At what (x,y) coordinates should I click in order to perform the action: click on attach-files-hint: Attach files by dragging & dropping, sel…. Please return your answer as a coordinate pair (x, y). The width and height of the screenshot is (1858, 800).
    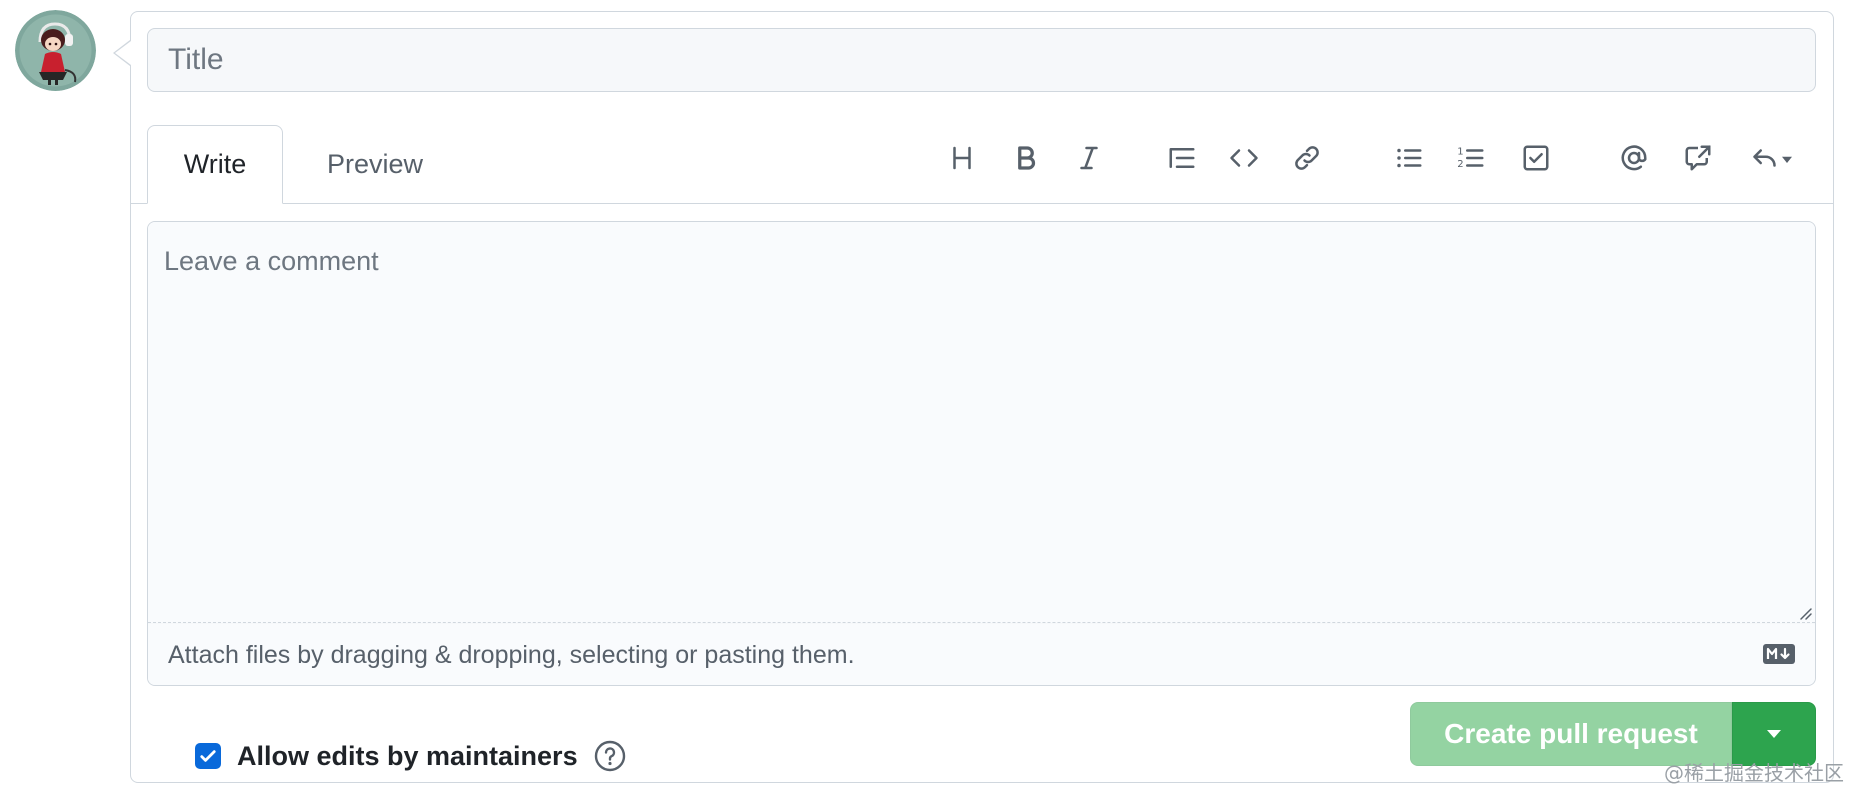
    Looking at the image, I should click on (511, 654).